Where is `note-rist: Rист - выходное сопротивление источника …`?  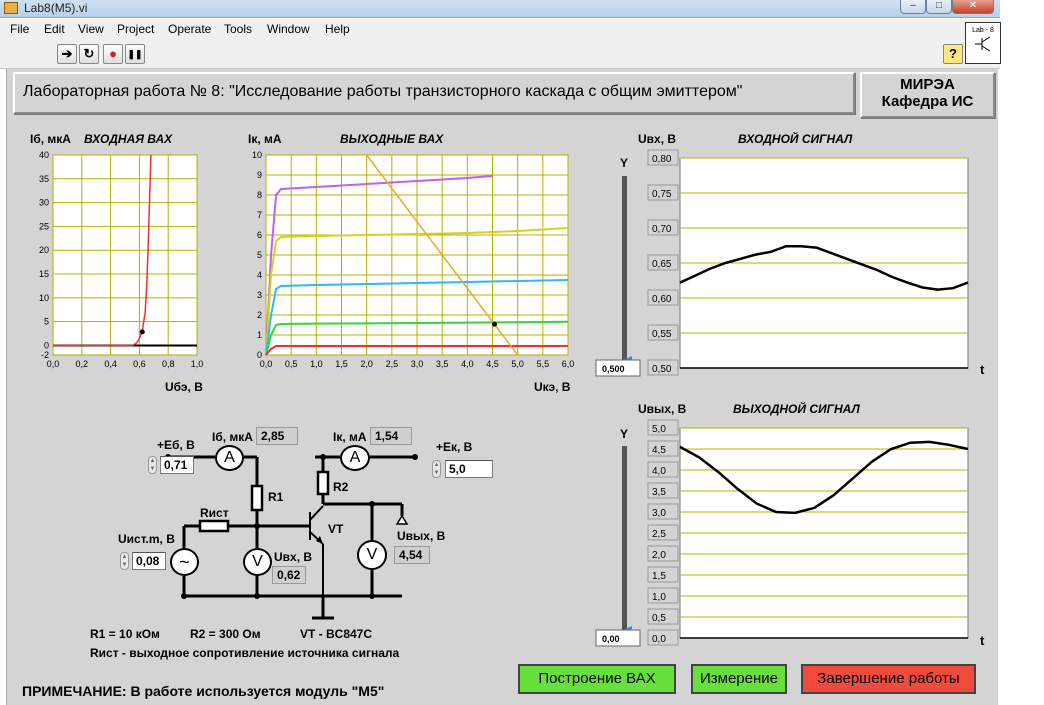 note-rist: Rист - выходное сопротивление источника … is located at coordinates (245, 653).